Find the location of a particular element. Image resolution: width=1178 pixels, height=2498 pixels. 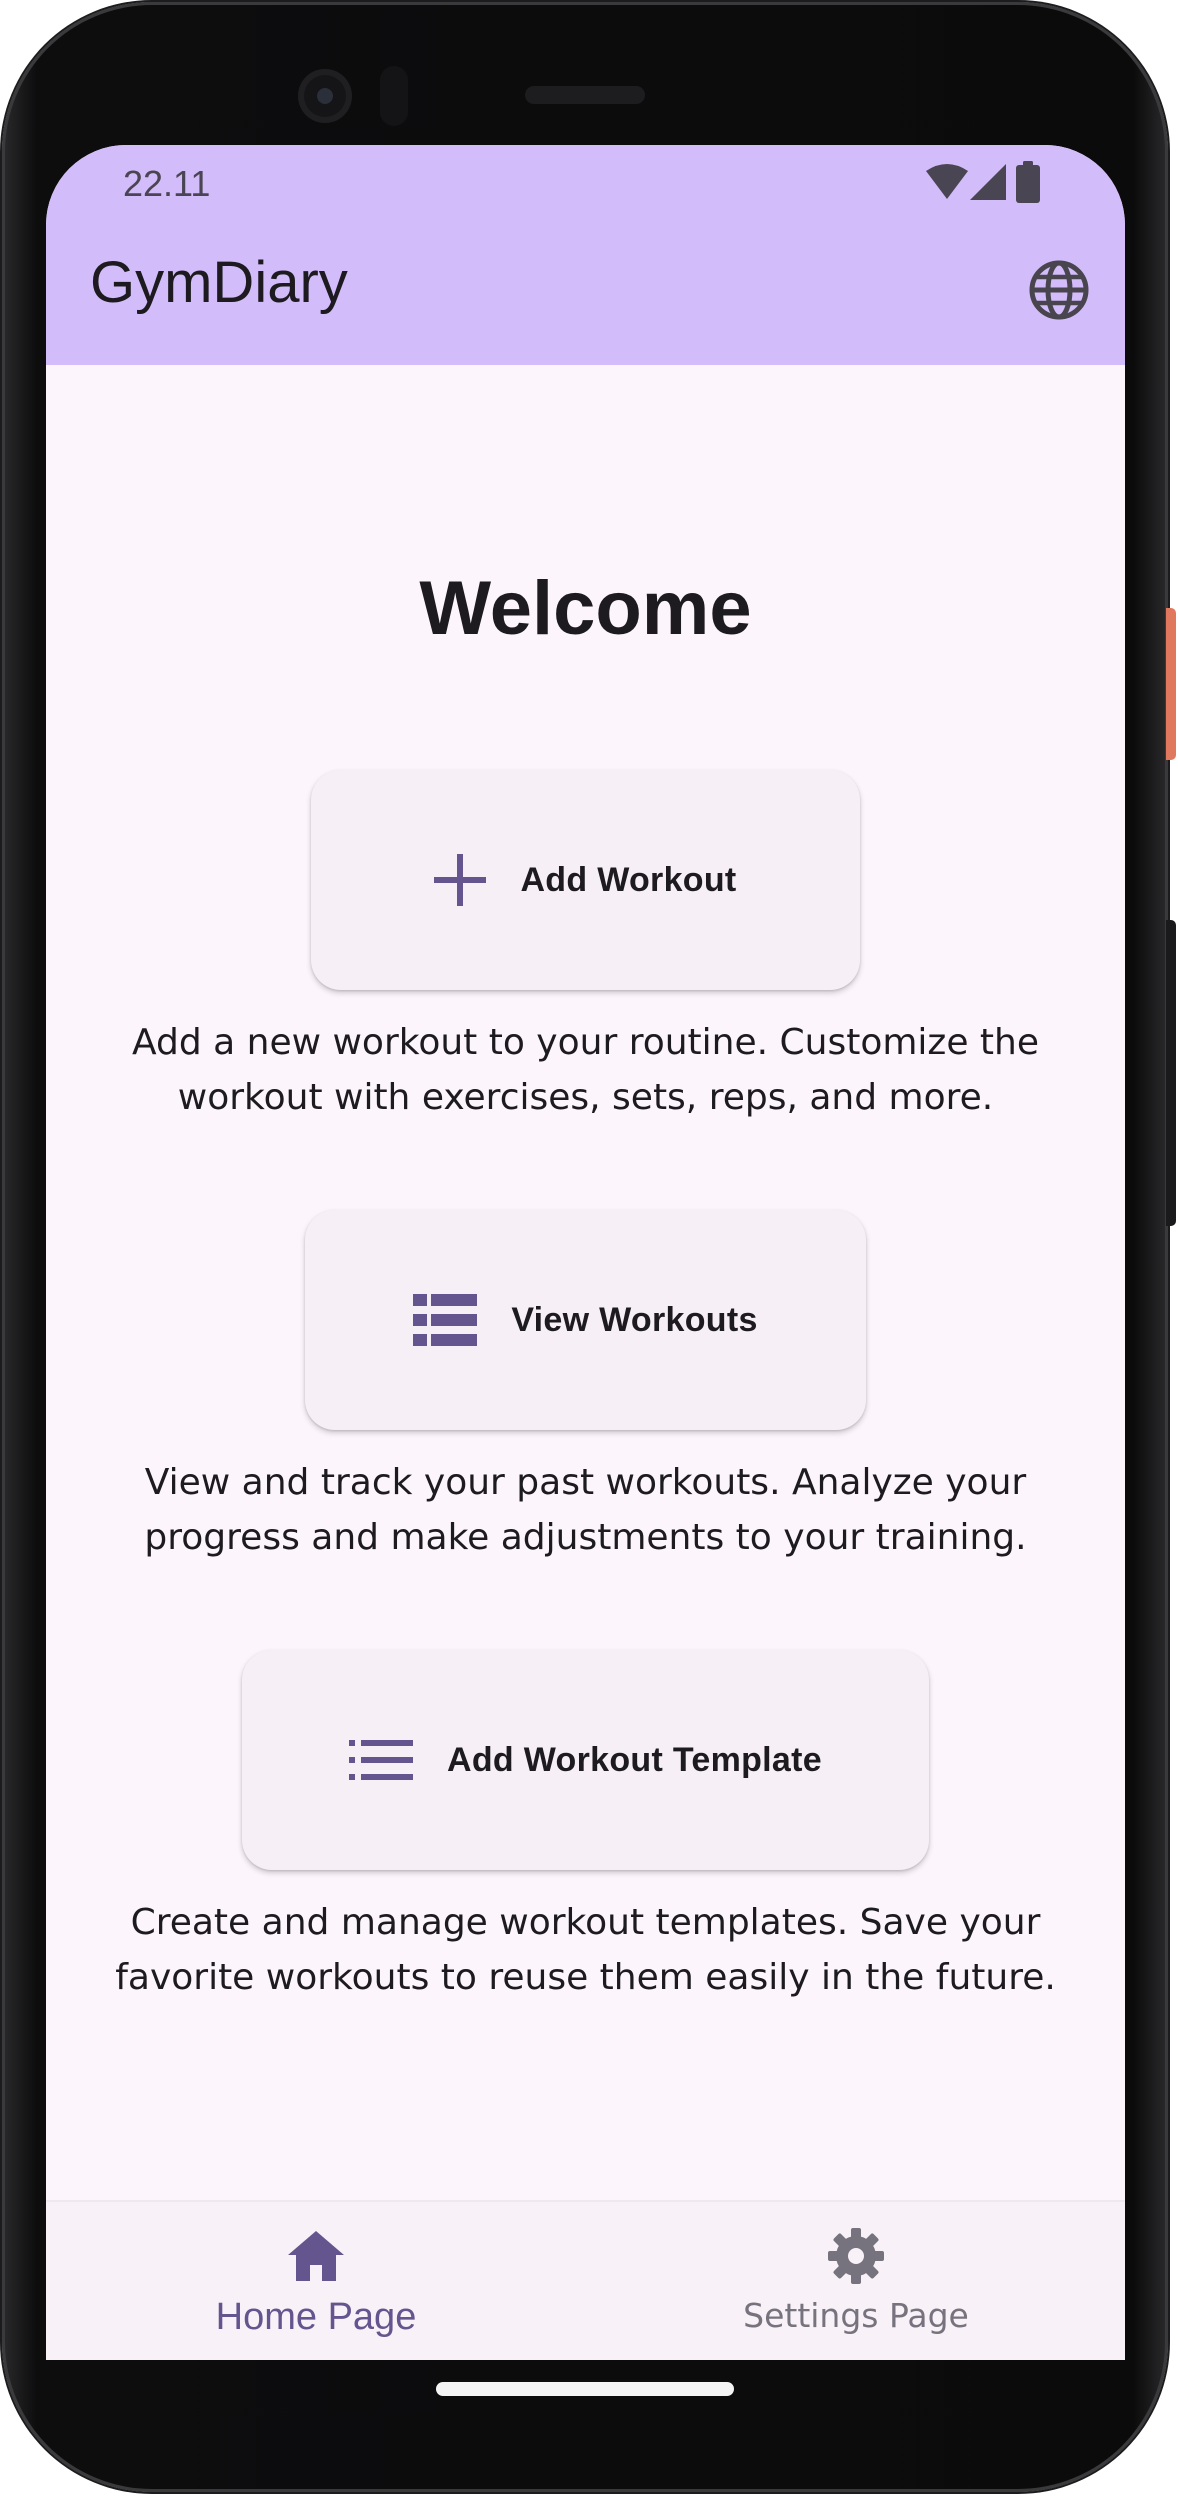

nav-item-home: Home Page is located at coordinates (316, 2281).